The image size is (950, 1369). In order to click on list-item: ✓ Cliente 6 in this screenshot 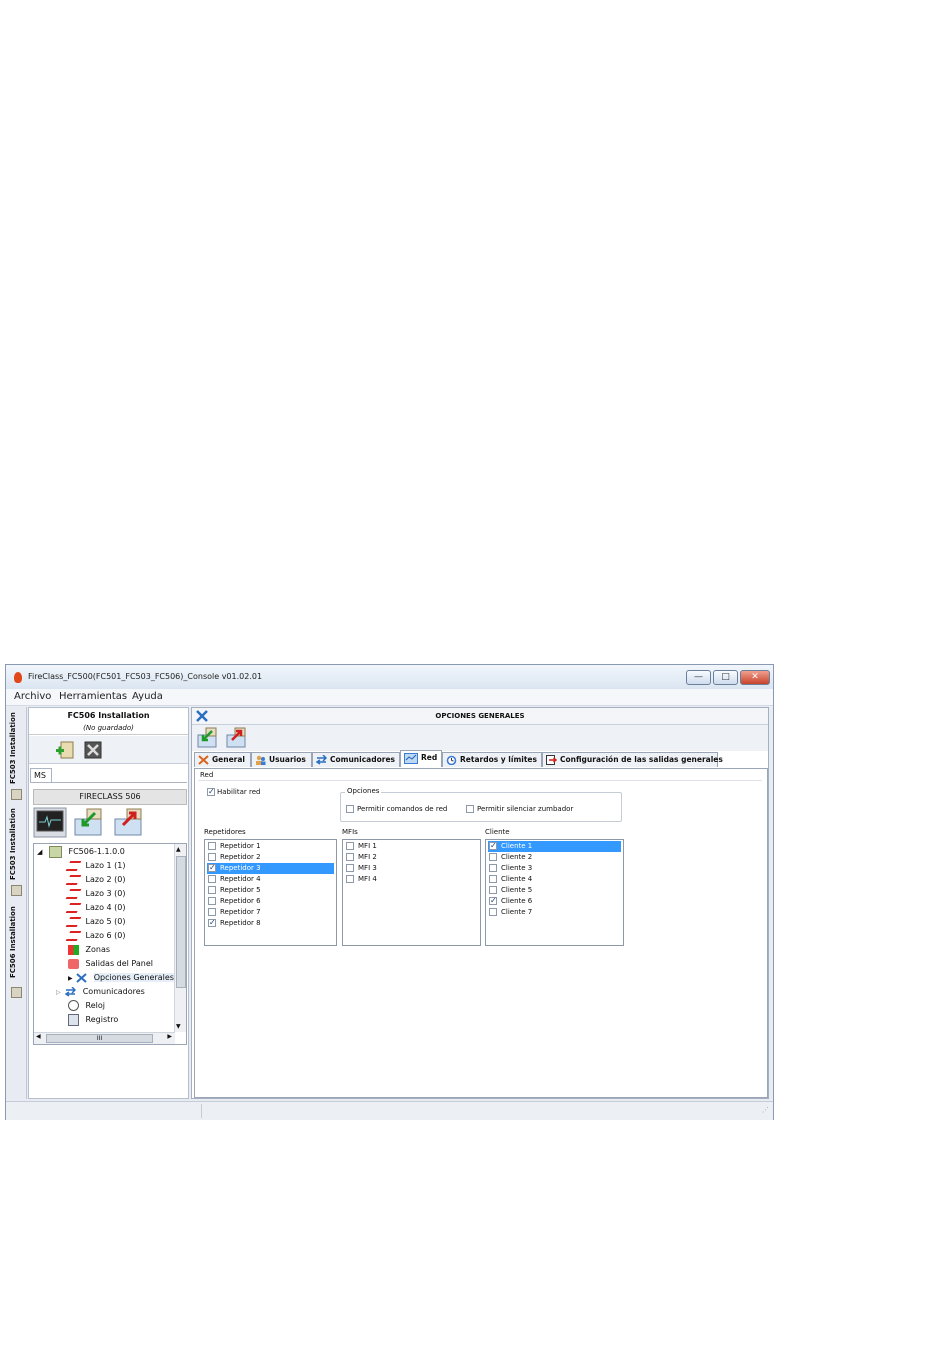, I will do `click(554, 901)`.